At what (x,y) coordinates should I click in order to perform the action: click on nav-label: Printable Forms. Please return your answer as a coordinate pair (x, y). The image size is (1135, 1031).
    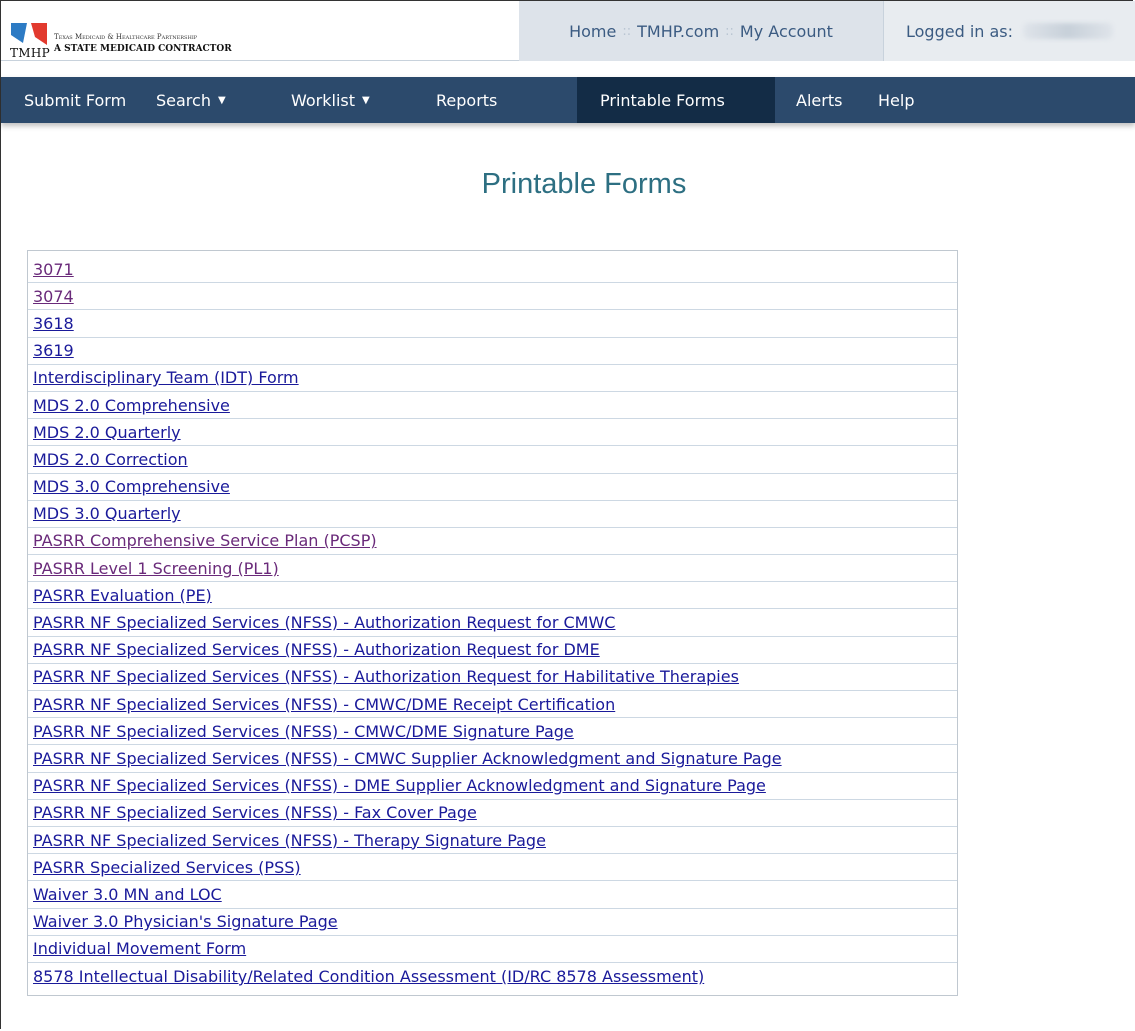
    Looking at the image, I should click on (662, 100).